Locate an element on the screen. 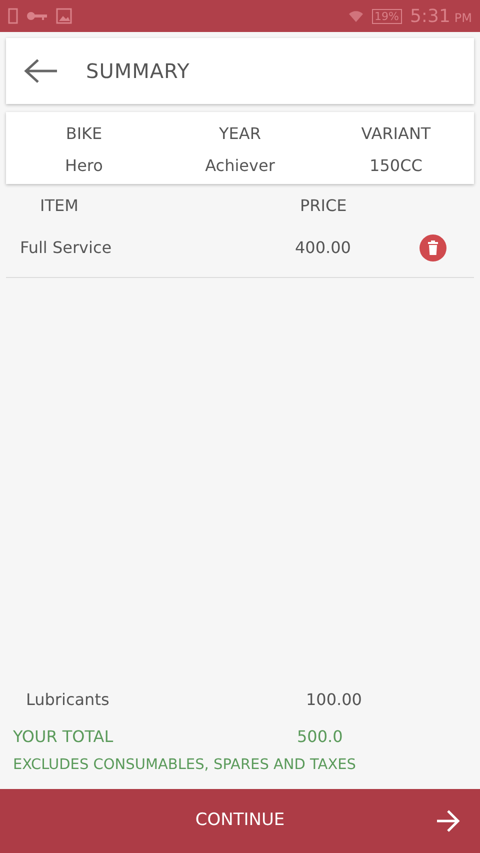  column-label: YEAR is located at coordinates (240, 134).